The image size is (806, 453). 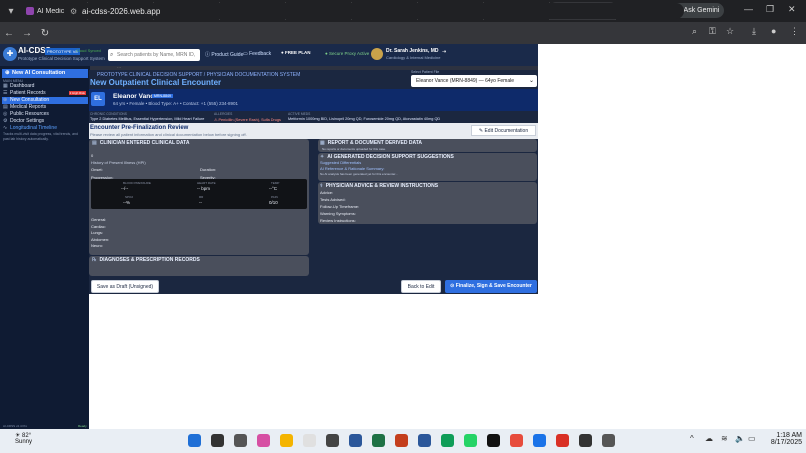 What do you see at coordinates (125, 188) in the screenshot?
I see `vital-value: --/--` at bounding box center [125, 188].